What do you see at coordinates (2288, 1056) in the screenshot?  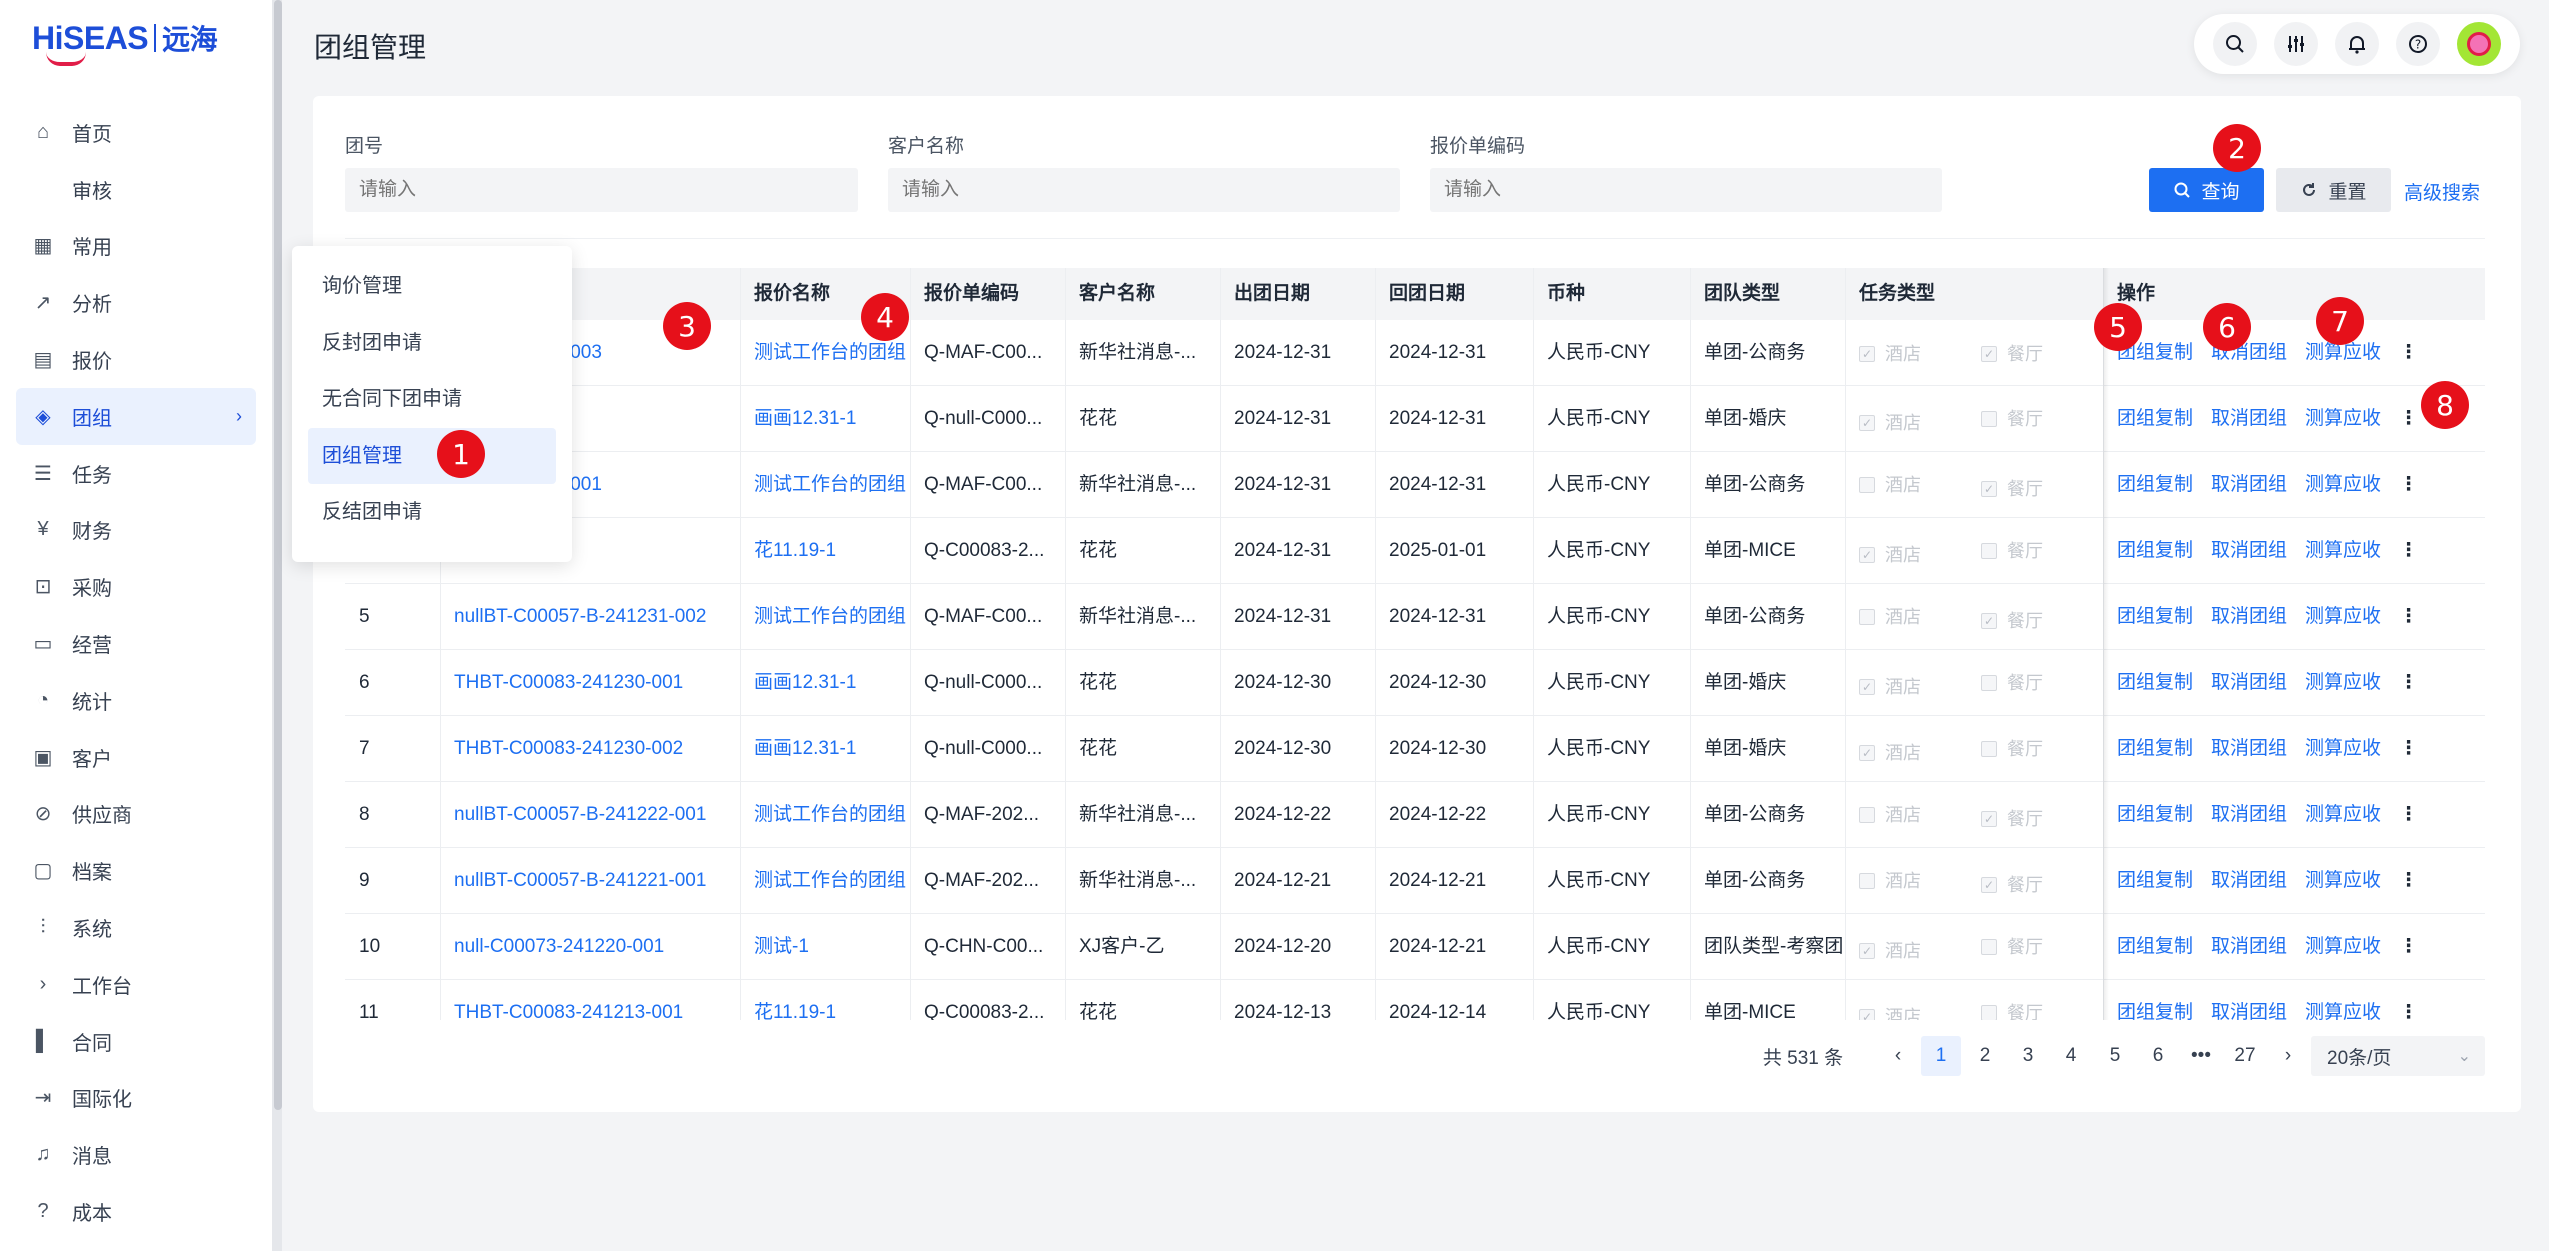 I see `next-page-button: ›` at bounding box center [2288, 1056].